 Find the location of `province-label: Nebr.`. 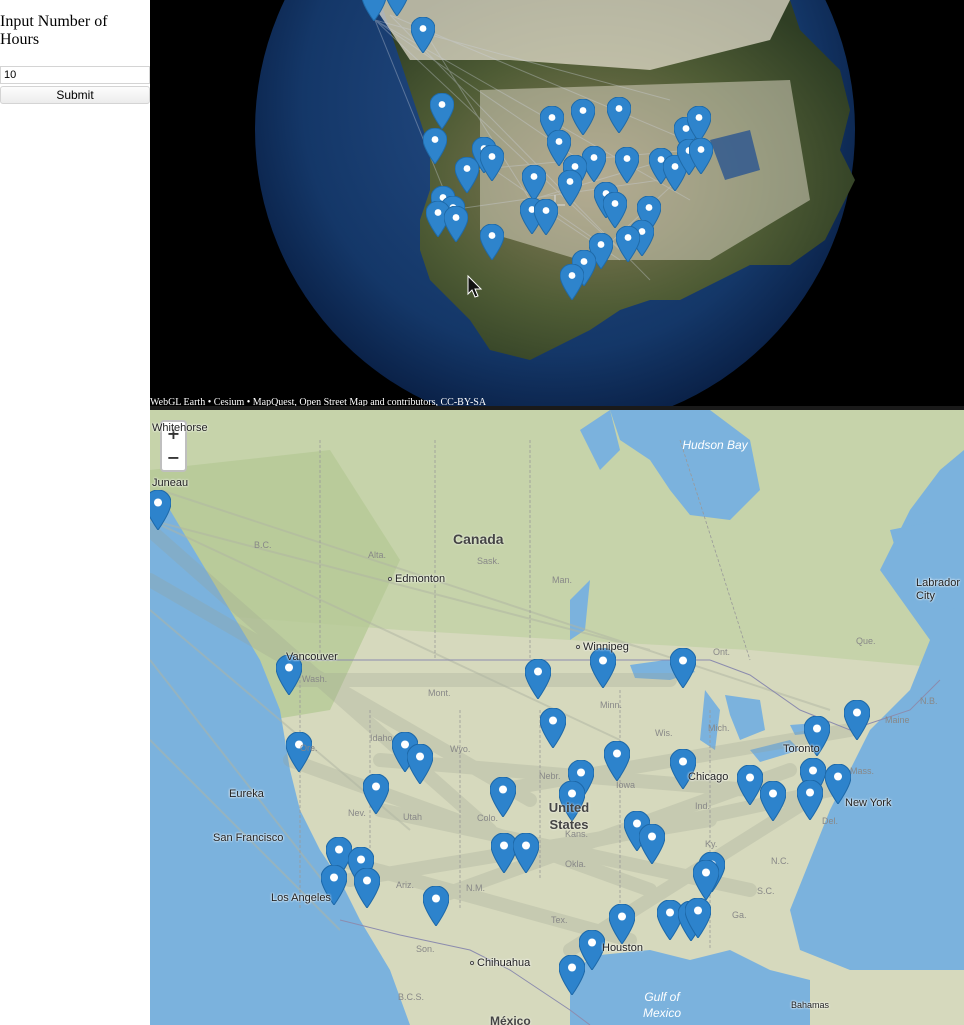

province-label: Nebr. is located at coordinates (550, 776).